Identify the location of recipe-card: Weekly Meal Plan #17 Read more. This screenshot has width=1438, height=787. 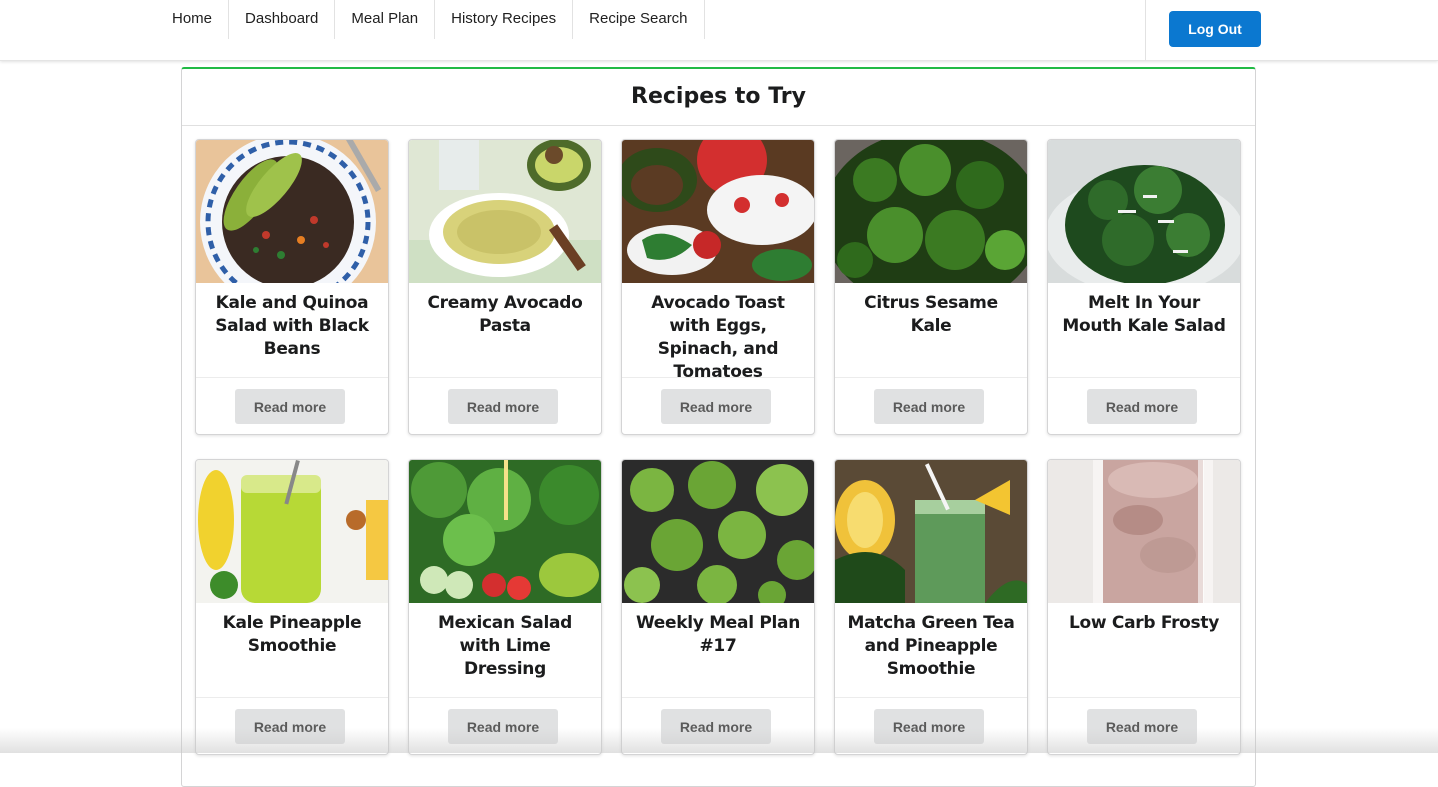
(718, 607).